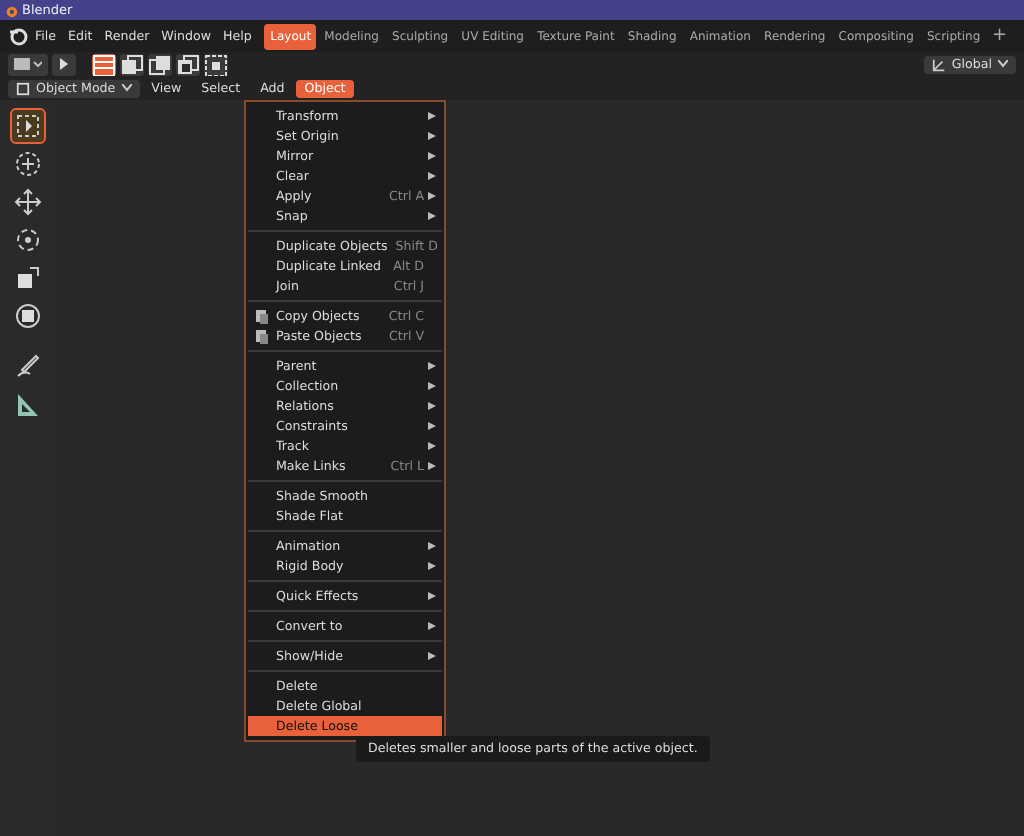 The width and height of the screenshot is (1024, 836). Describe the element at coordinates (938, 64) in the screenshot. I see `axes-icon` at that location.